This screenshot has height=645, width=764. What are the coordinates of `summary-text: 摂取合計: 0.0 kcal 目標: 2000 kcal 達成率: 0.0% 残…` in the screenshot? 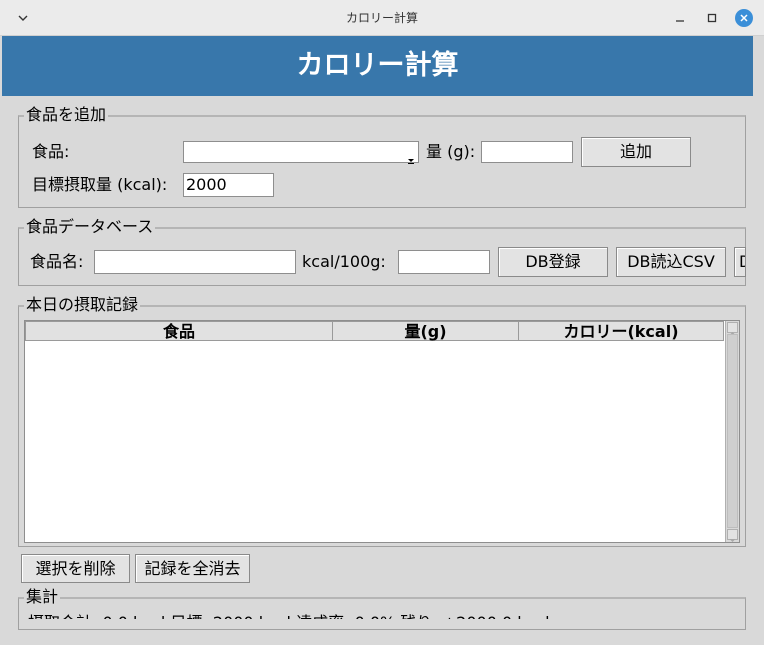 It's located at (289, 615).